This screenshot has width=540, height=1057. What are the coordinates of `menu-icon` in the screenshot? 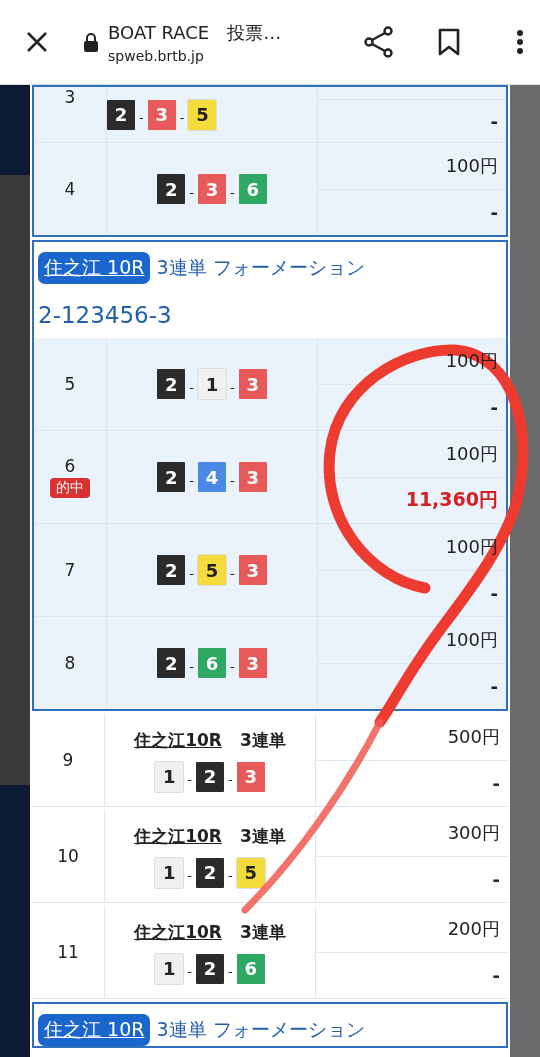 It's located at (520, 42).